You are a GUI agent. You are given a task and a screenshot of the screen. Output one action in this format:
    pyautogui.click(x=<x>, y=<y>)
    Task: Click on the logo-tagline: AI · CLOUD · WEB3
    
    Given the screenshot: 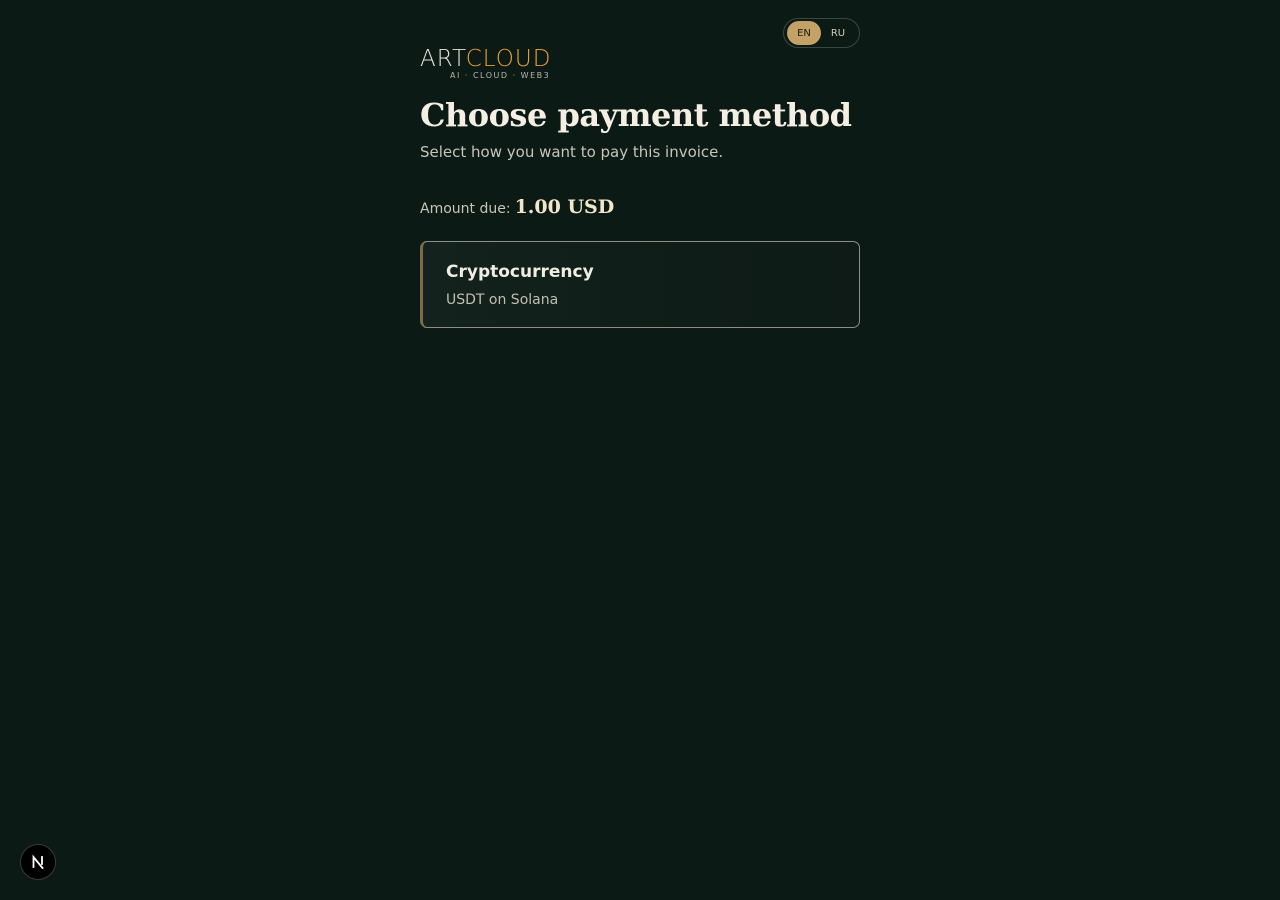 What is the action you would take?
    pyautogui.click(x=500, y=75)
    